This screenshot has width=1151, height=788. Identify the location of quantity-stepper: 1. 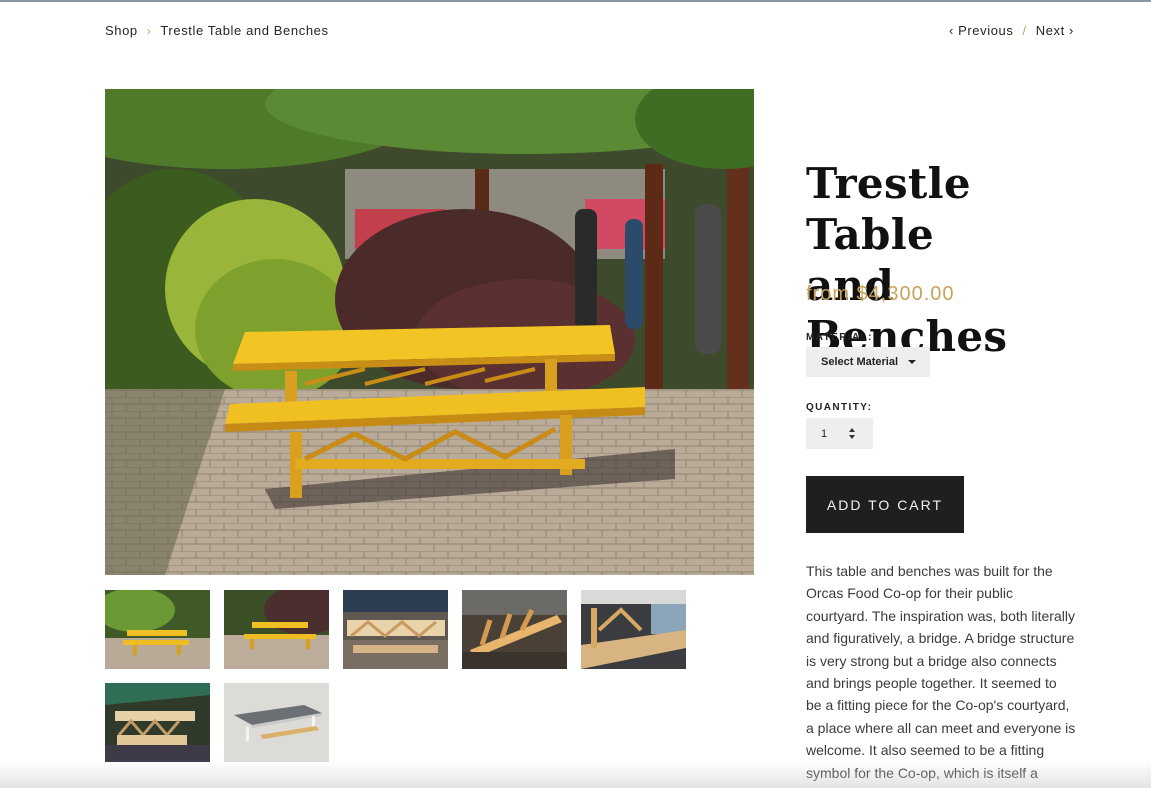
(839, 433).